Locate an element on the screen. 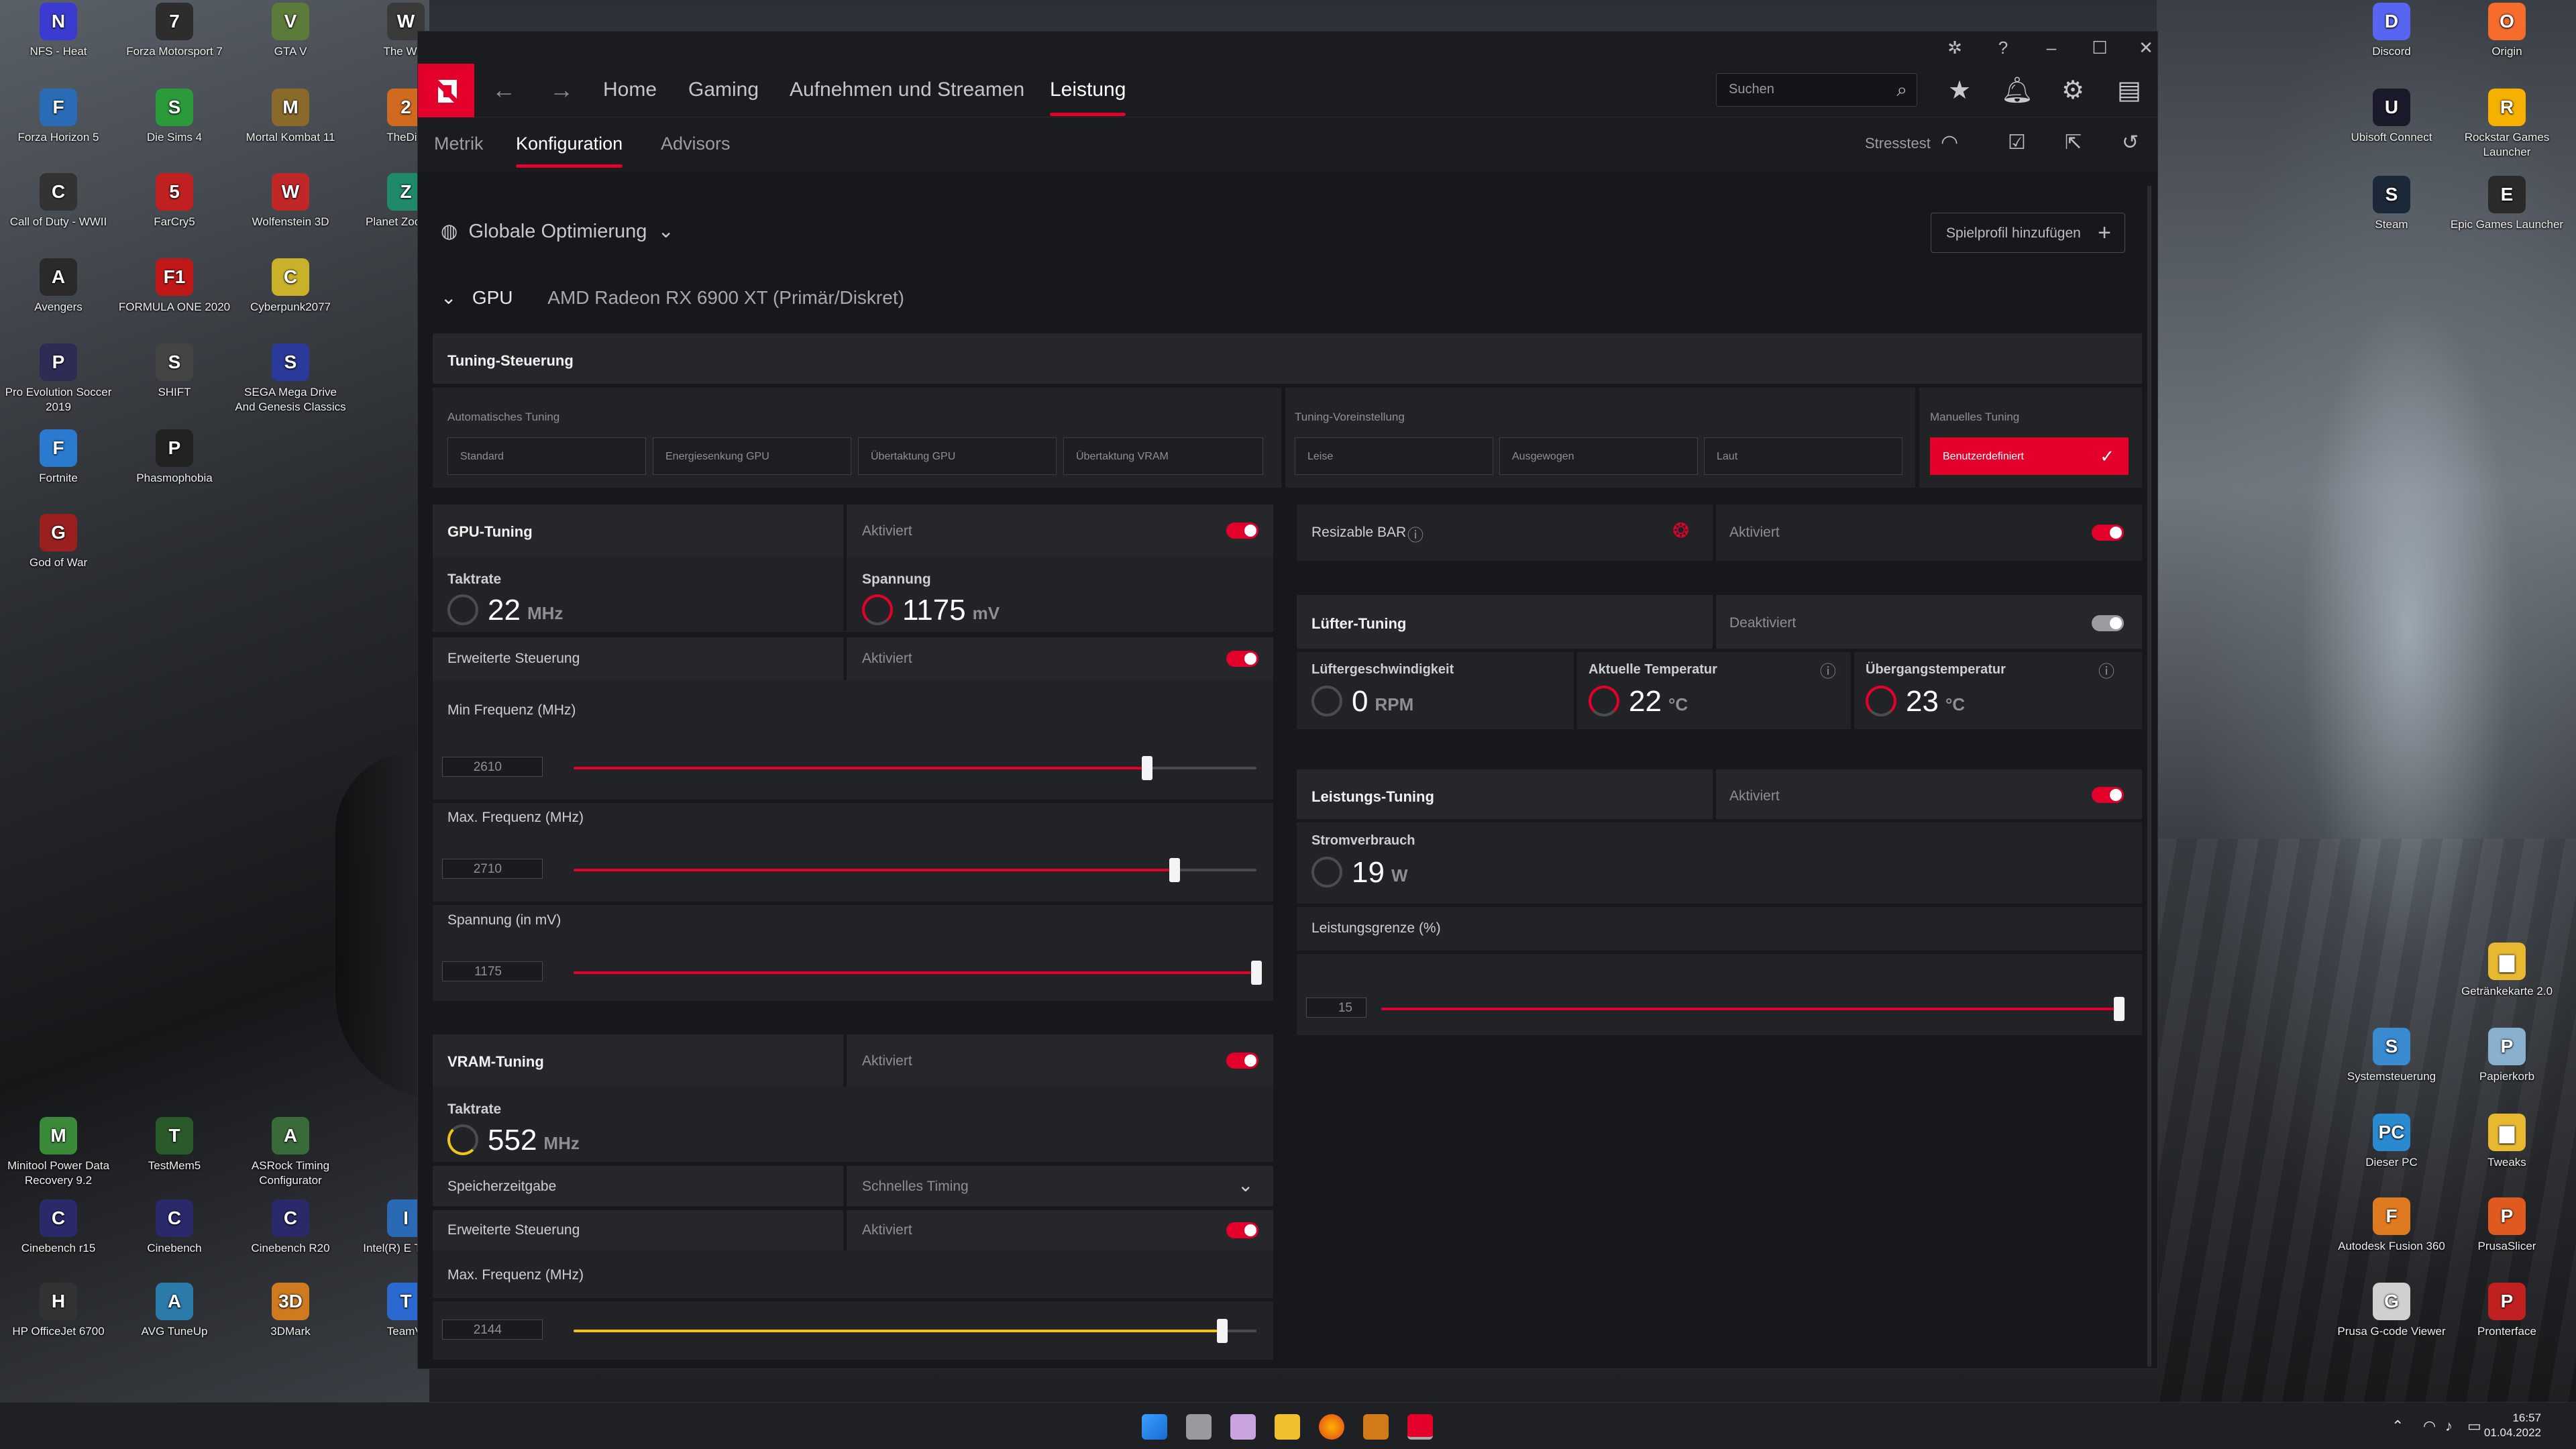 The height and width of the screenshot is (1449, 2576). desktop-icon: W Wolfenstein 3D is located at coordinates (290, 201).